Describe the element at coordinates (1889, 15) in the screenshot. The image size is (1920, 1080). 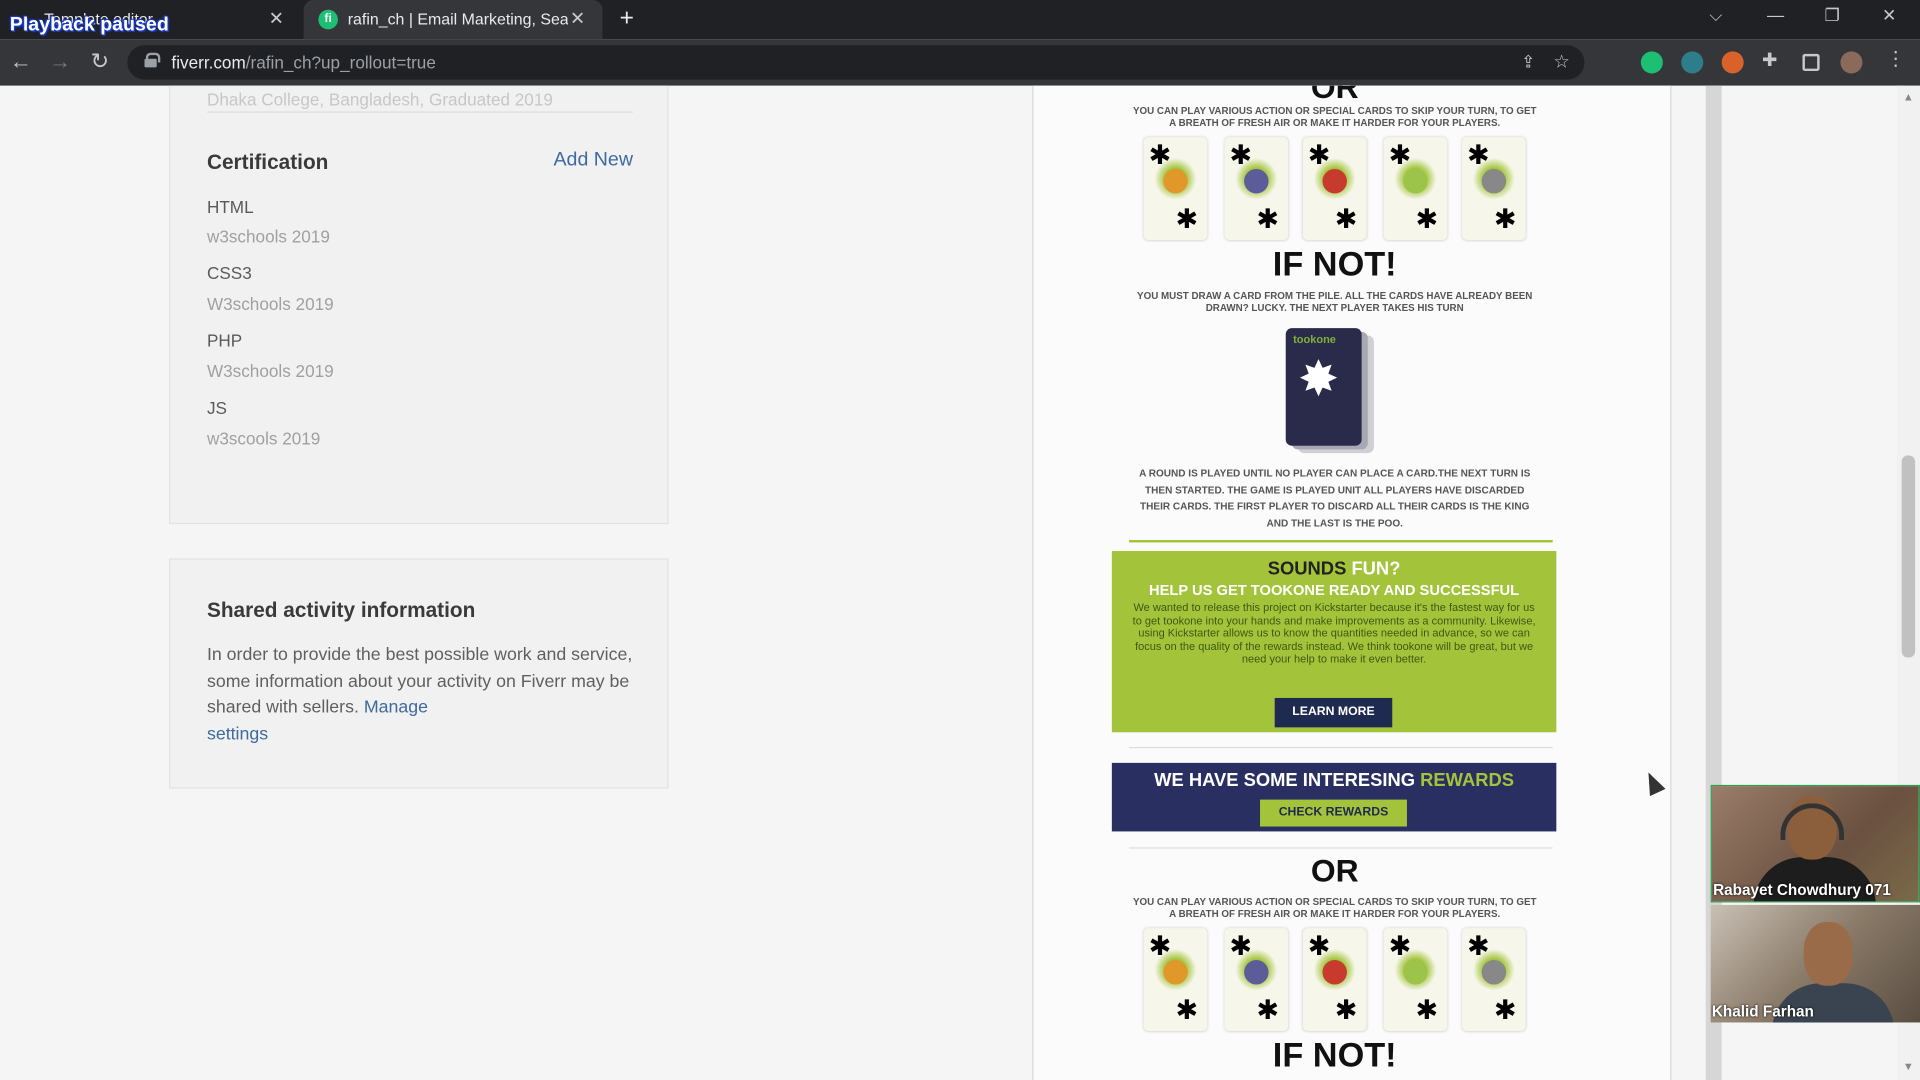
I see `window-close-icon: ✕` at that location.